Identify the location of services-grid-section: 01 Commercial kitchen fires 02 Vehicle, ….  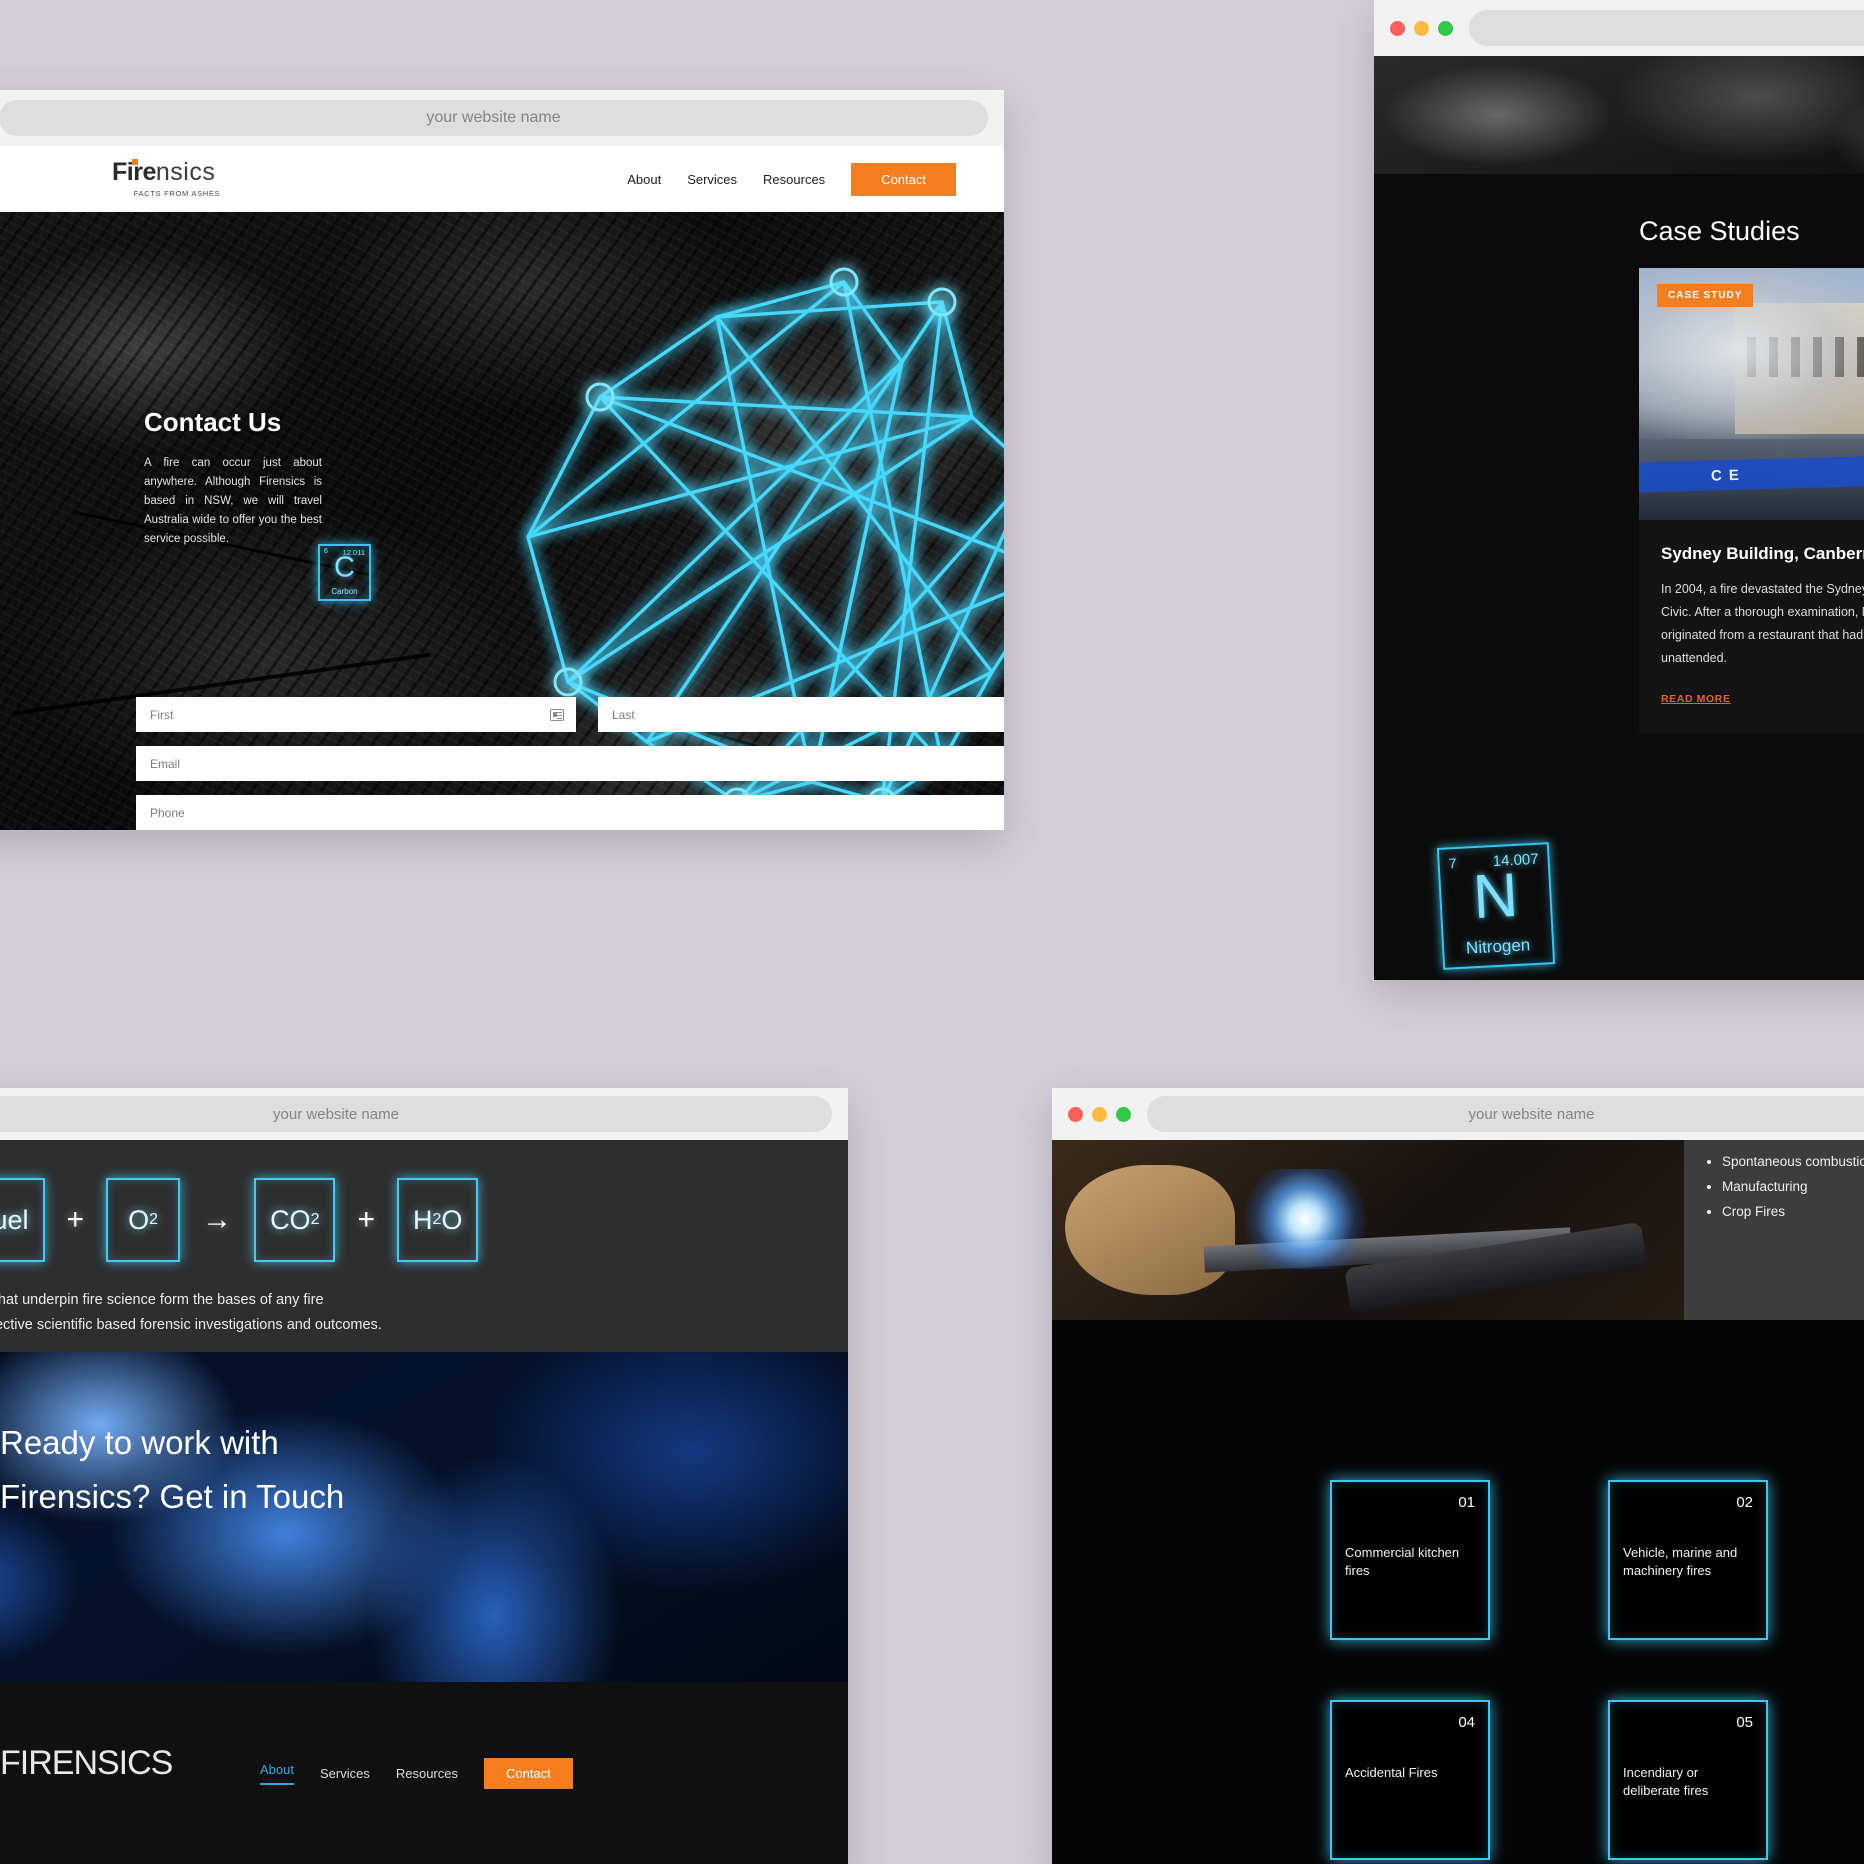
(1458, 1592).